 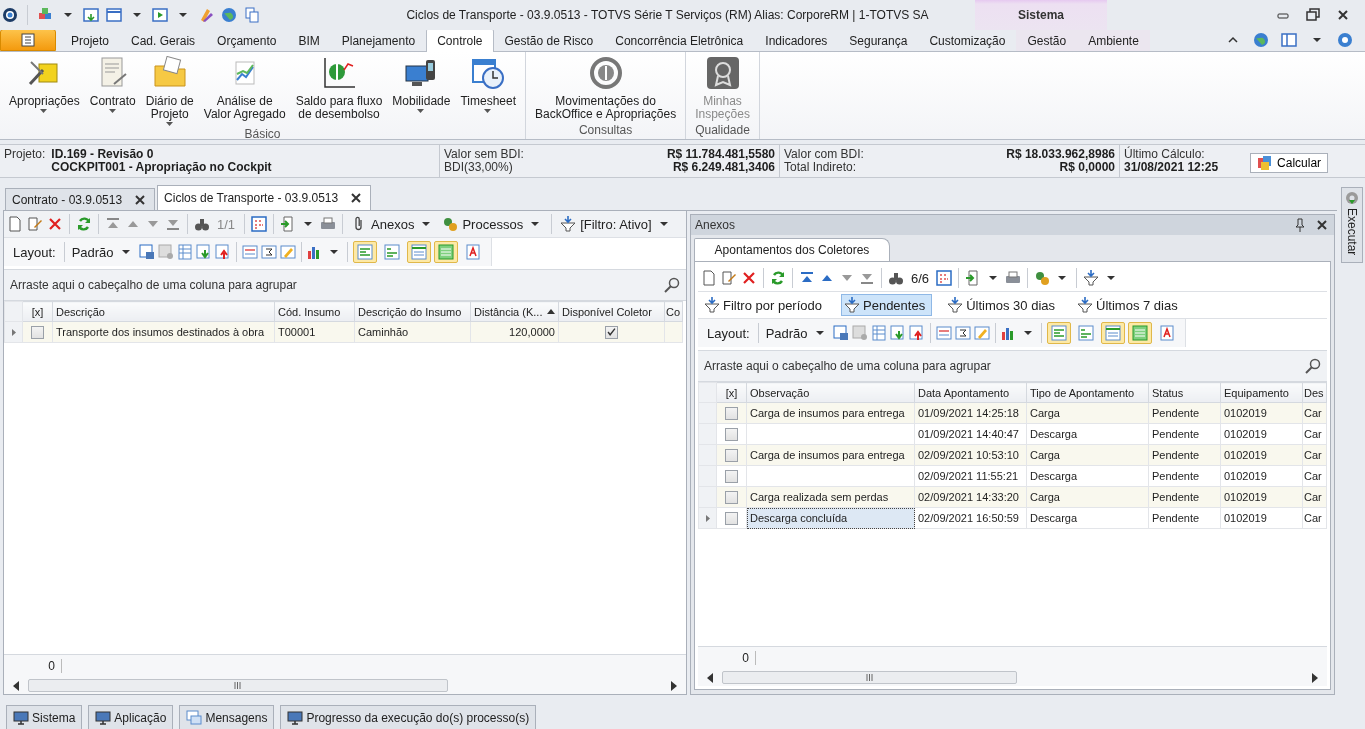 I want to click on ribbon-tab: Customização, so click(x=967, y=40).